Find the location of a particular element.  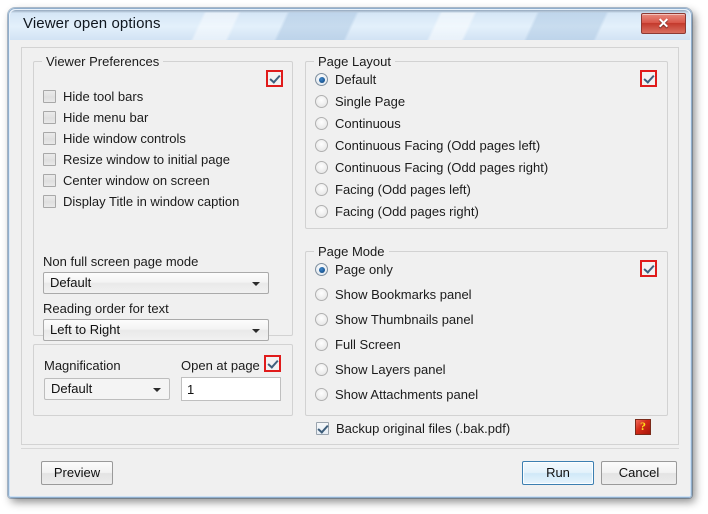

magnification-label: Magnification is located at coordinates (82, 365).